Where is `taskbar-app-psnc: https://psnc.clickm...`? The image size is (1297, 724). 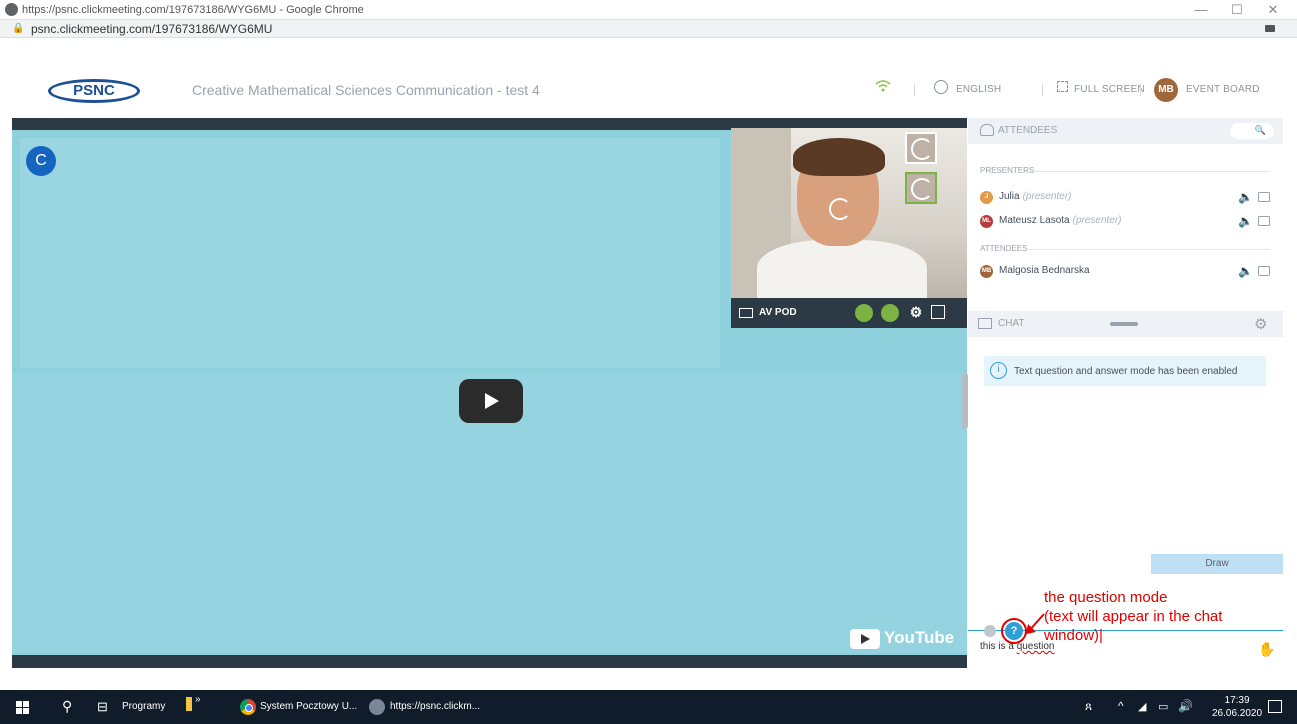
taskbar-app-psnc: https://psnc.clickm... is located at coordinates (435, 706).